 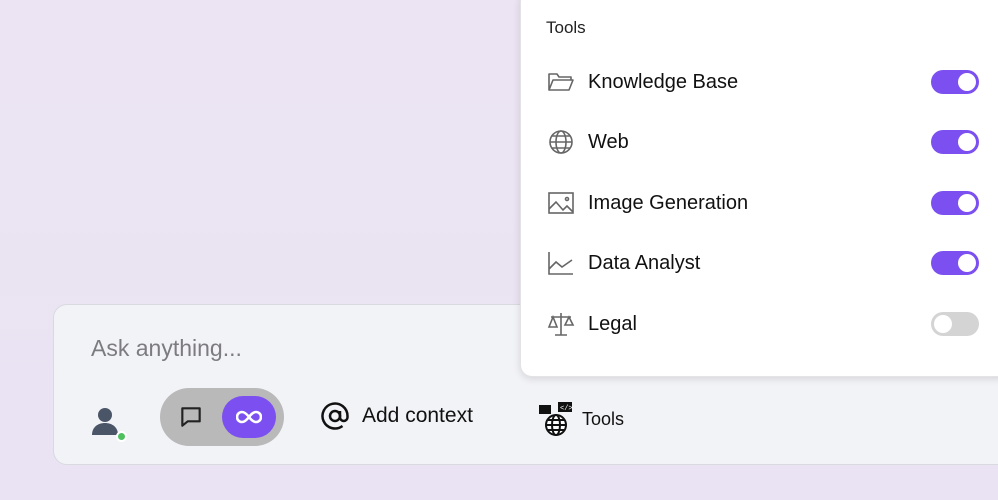 I want to click on user-avatar-icon, so click(x=105, y=421).